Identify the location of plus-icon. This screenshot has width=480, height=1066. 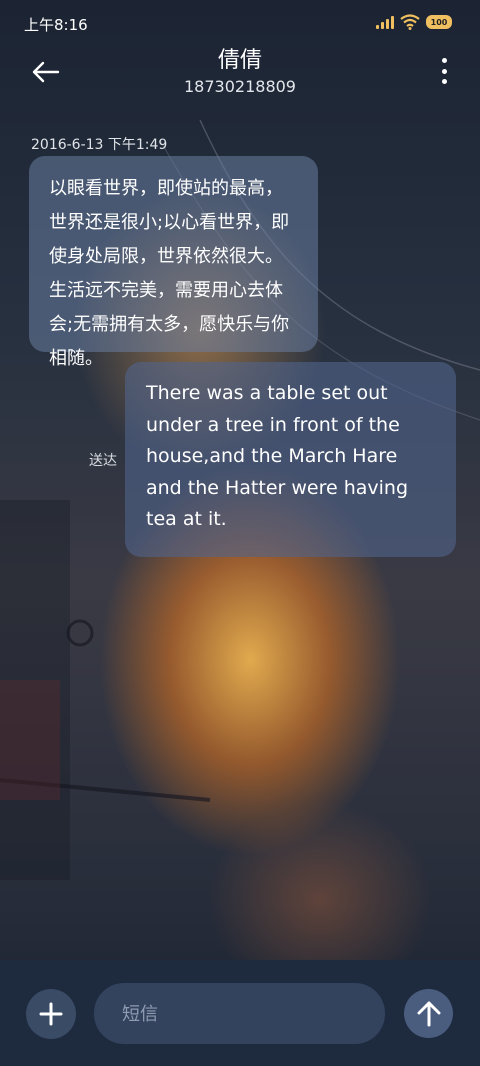
(51, 1014).